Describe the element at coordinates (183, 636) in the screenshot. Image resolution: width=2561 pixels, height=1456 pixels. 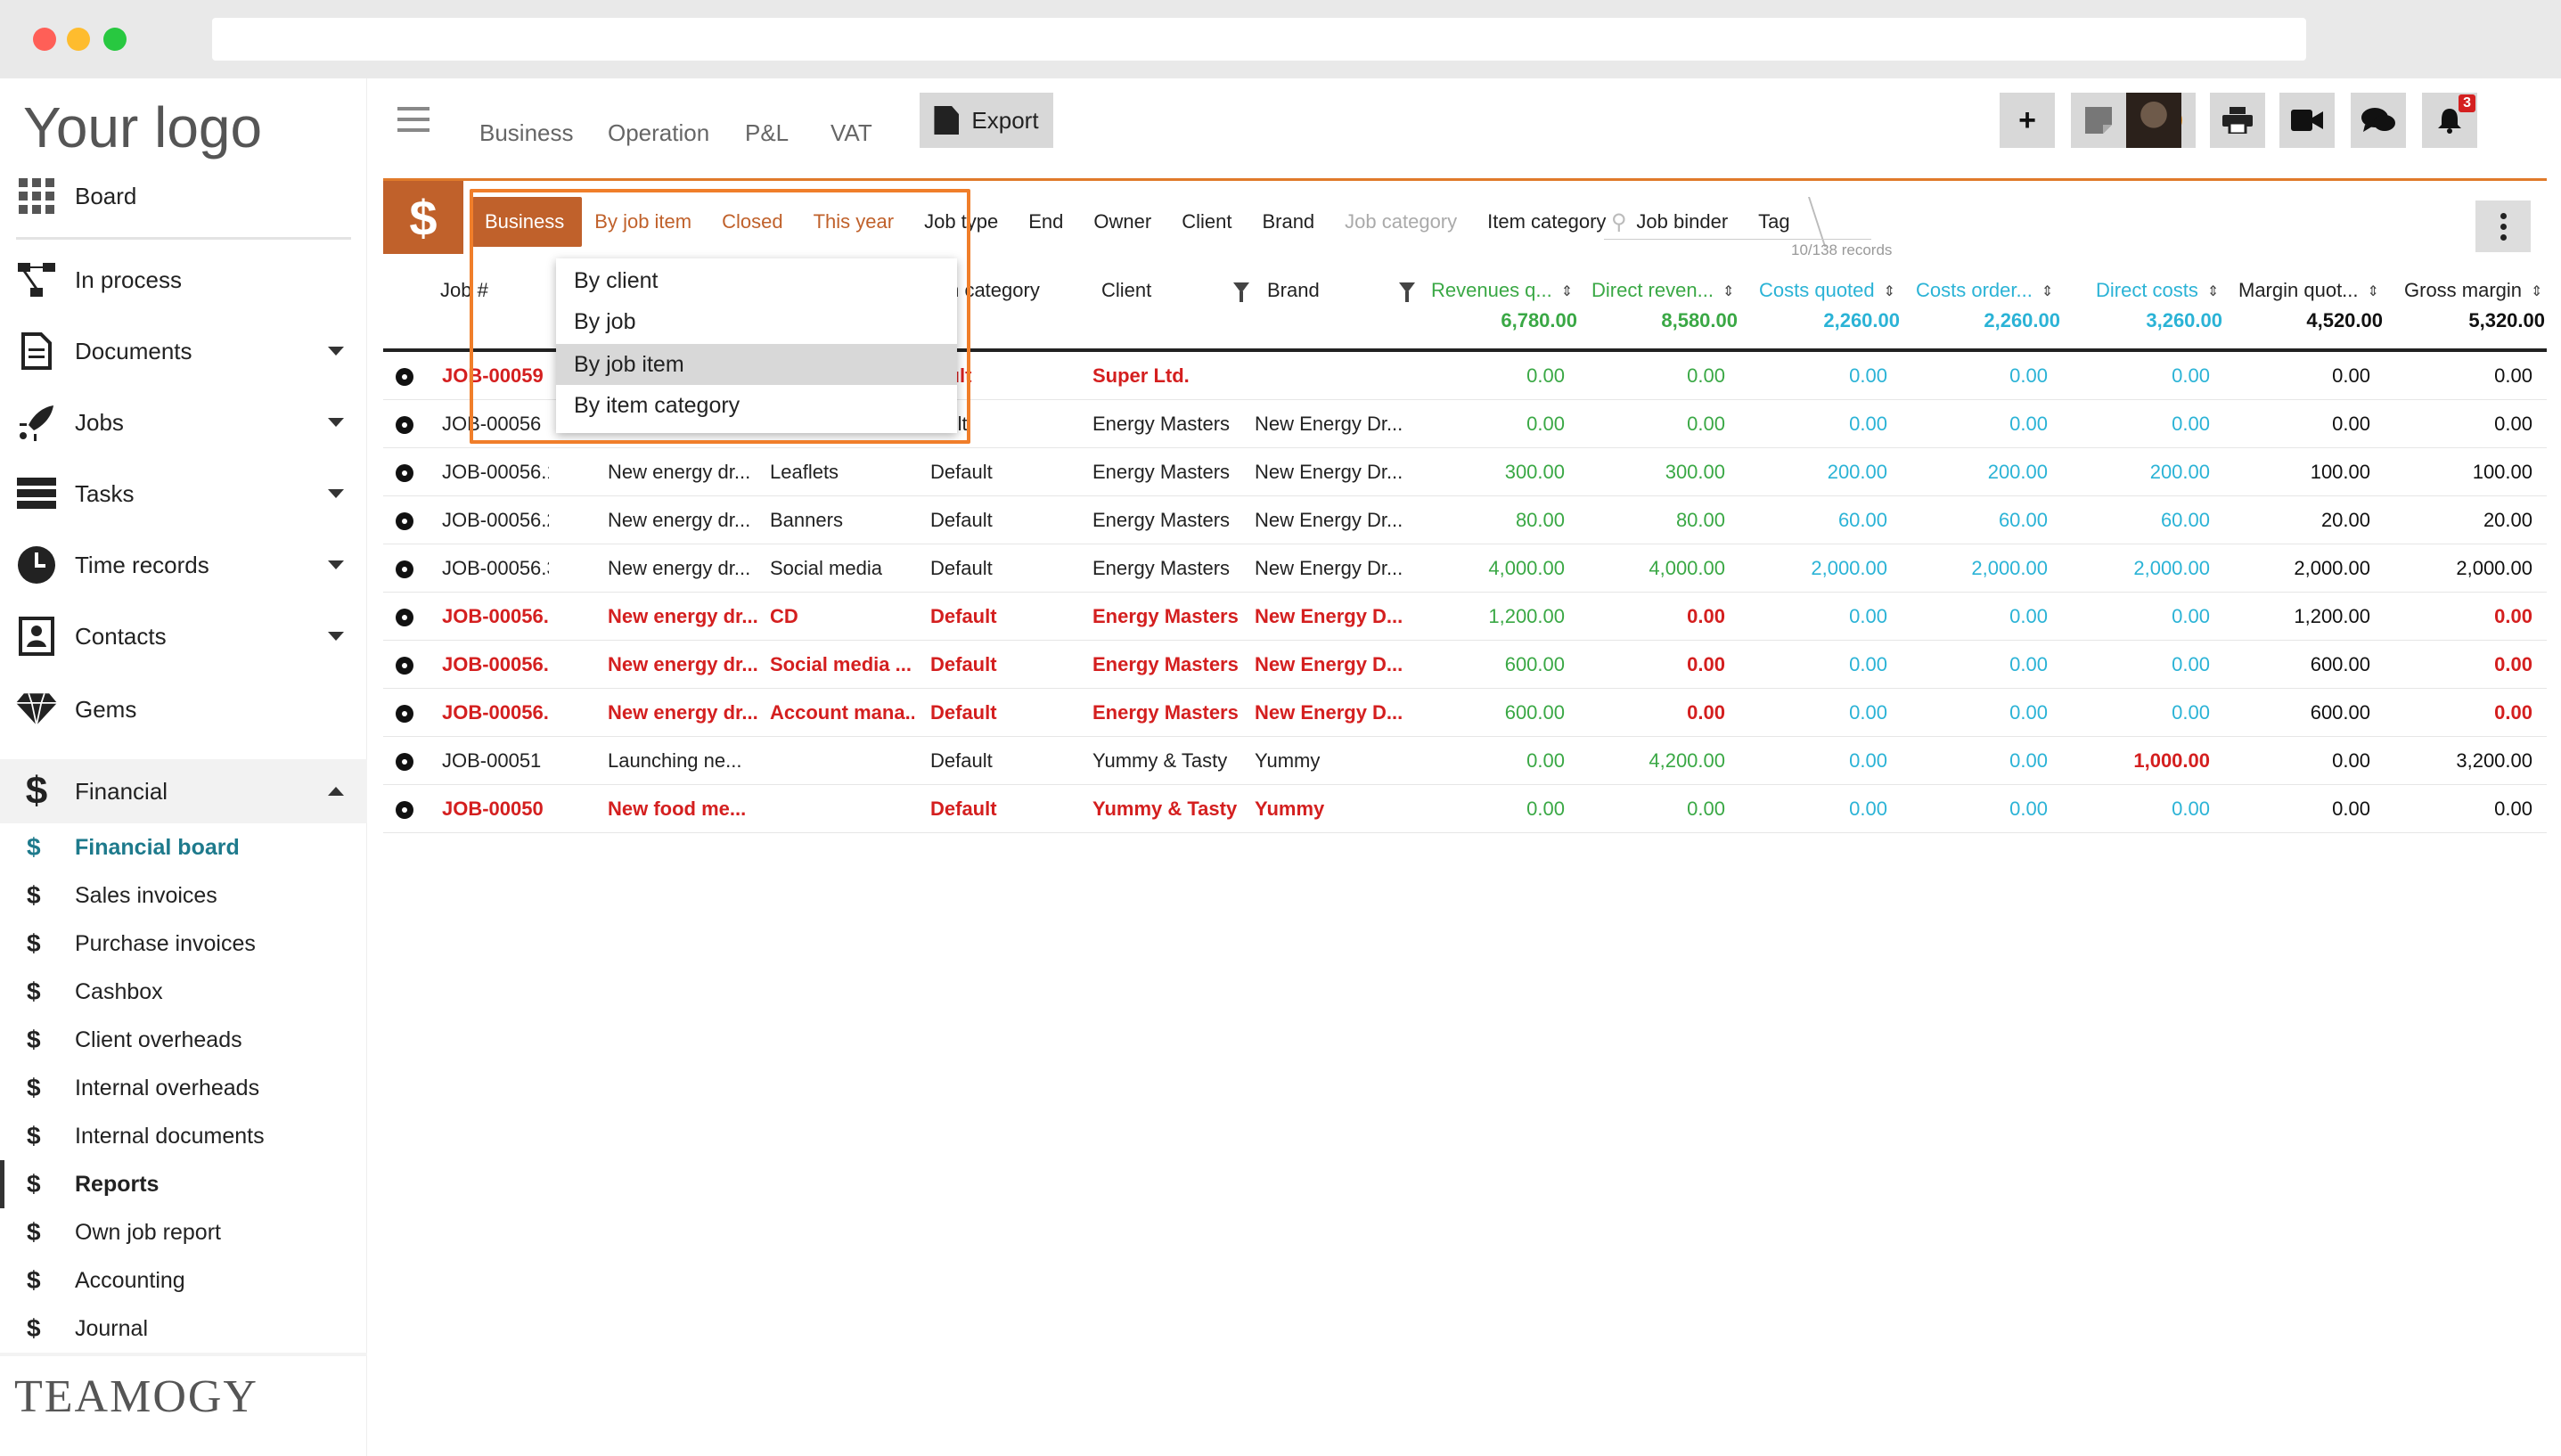
I see `sidebar-item-contacts: Contacts` at that location.